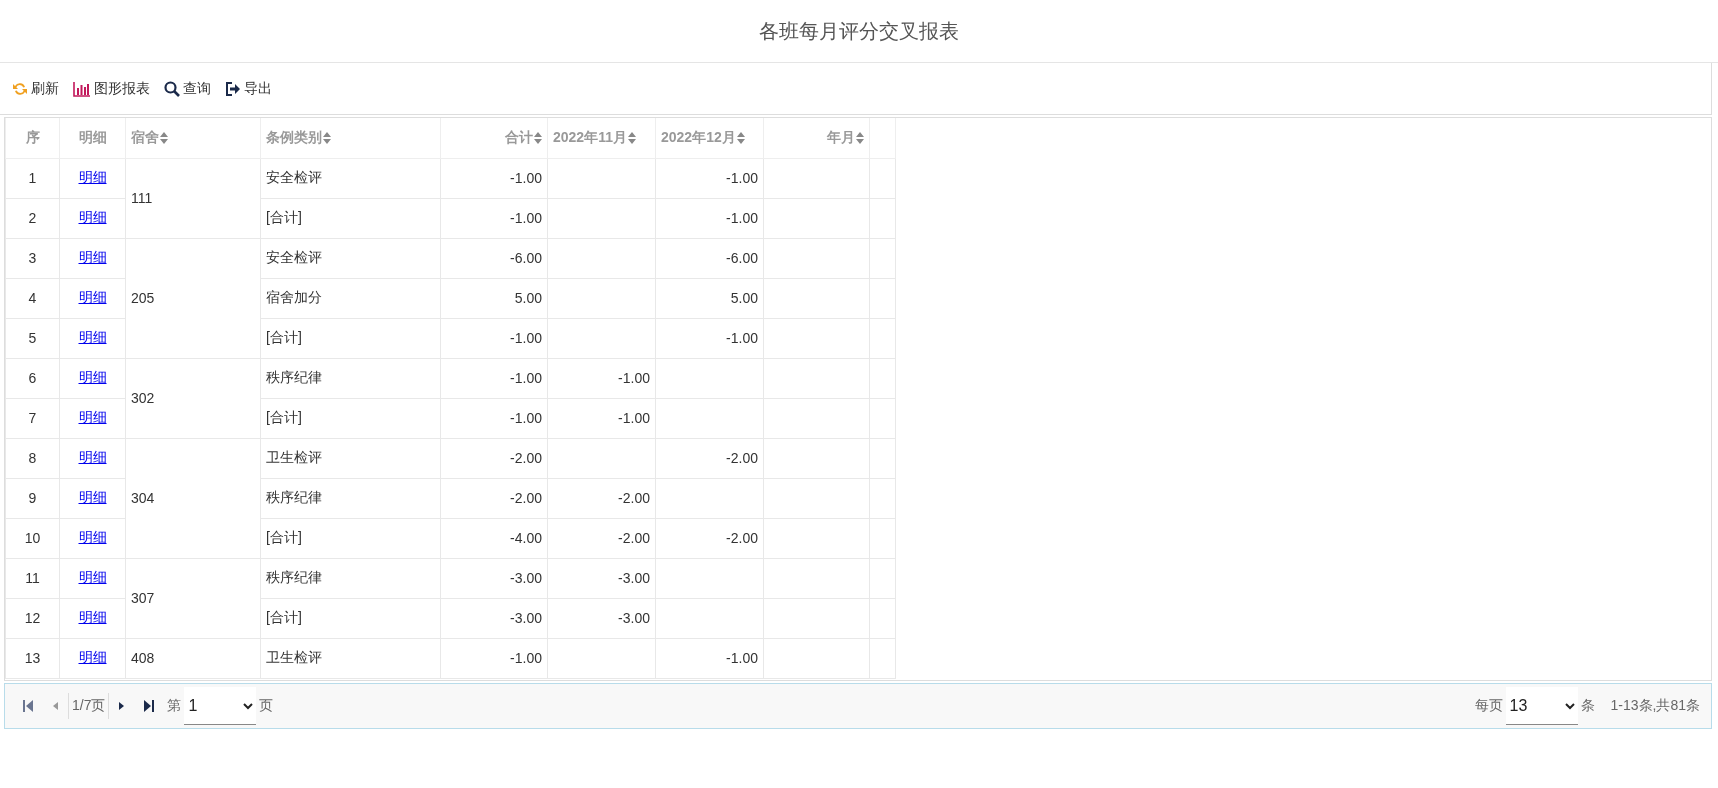 The image size is (1718, 788). Describe the element at coordinates (174, 706) in the screenshot. I see `page-label: 第` at that location.